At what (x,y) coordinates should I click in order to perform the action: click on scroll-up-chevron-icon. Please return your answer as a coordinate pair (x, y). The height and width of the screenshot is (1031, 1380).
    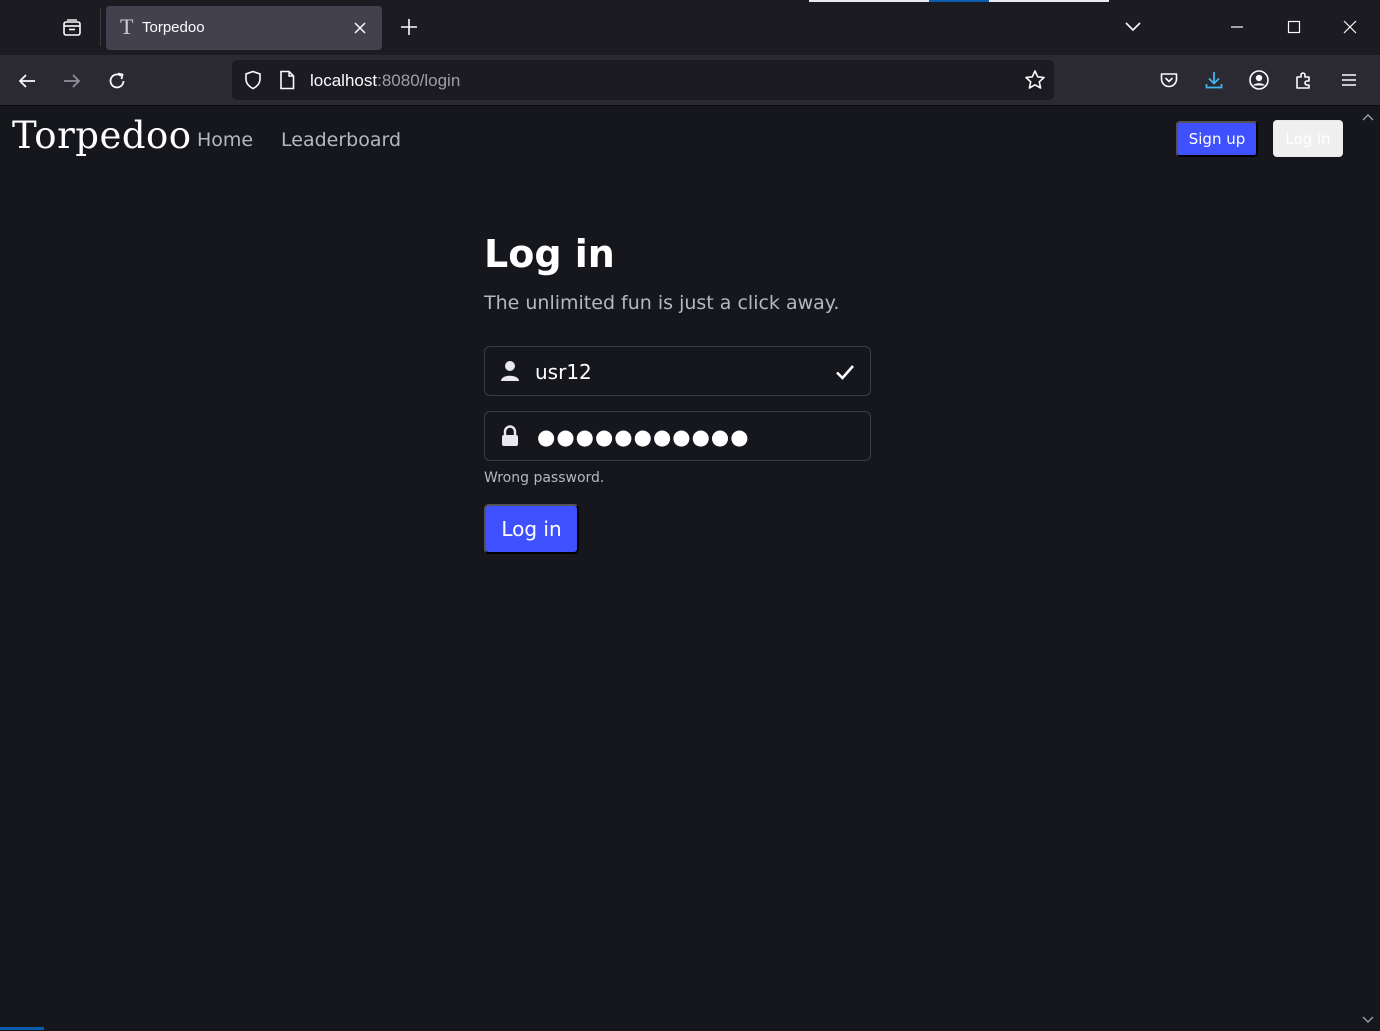
    Looking at the image, I should click on (1368, 116).